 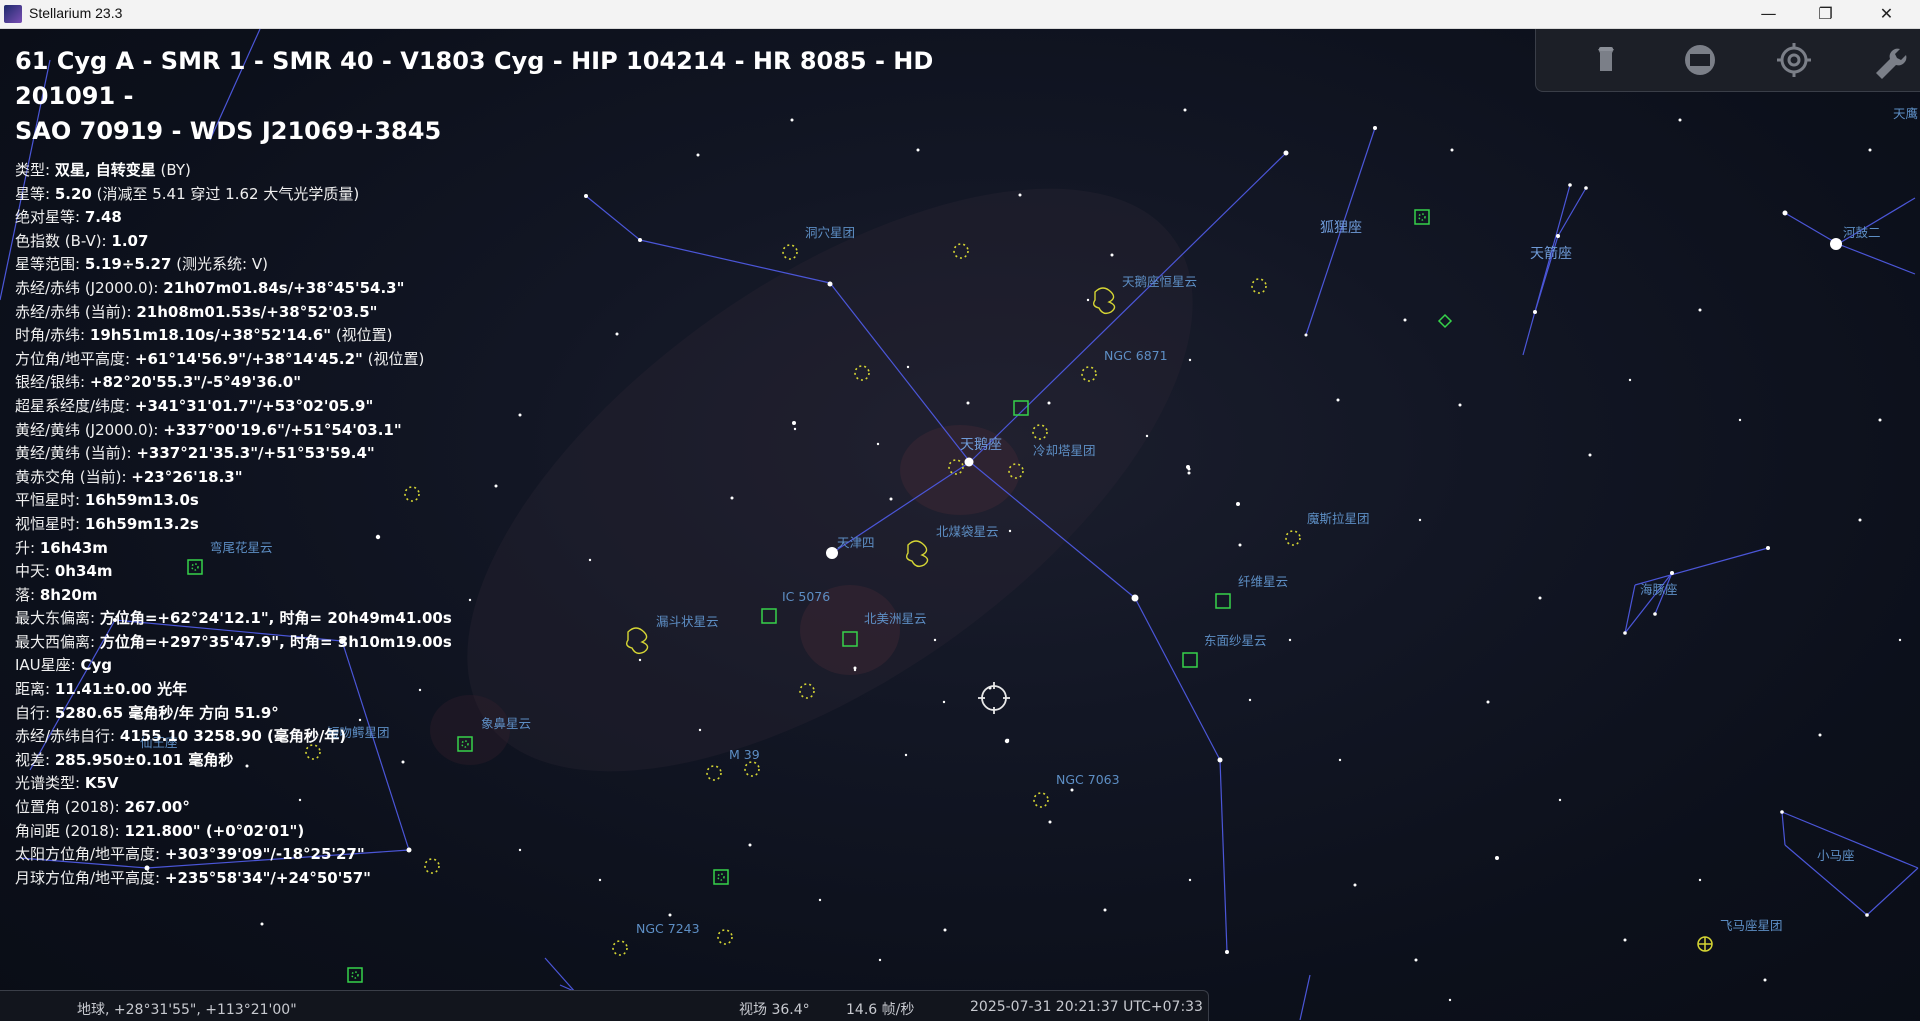 I want to click on object-designations-line2: SAO 70919 - WDS J21069+3845, so click(x=228, y=131).